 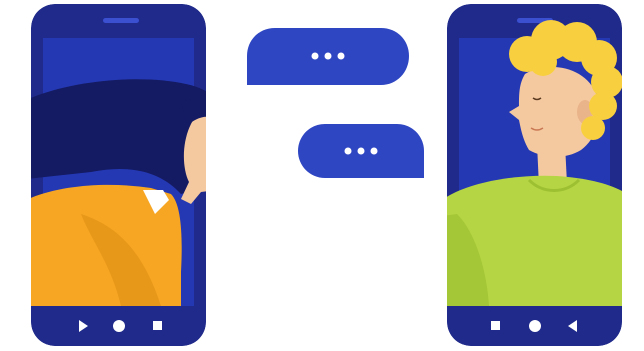 What do you see at coordinates (121, 20) in the screenshot?
I see `speaker-slot` at bounding box center [121, 20].